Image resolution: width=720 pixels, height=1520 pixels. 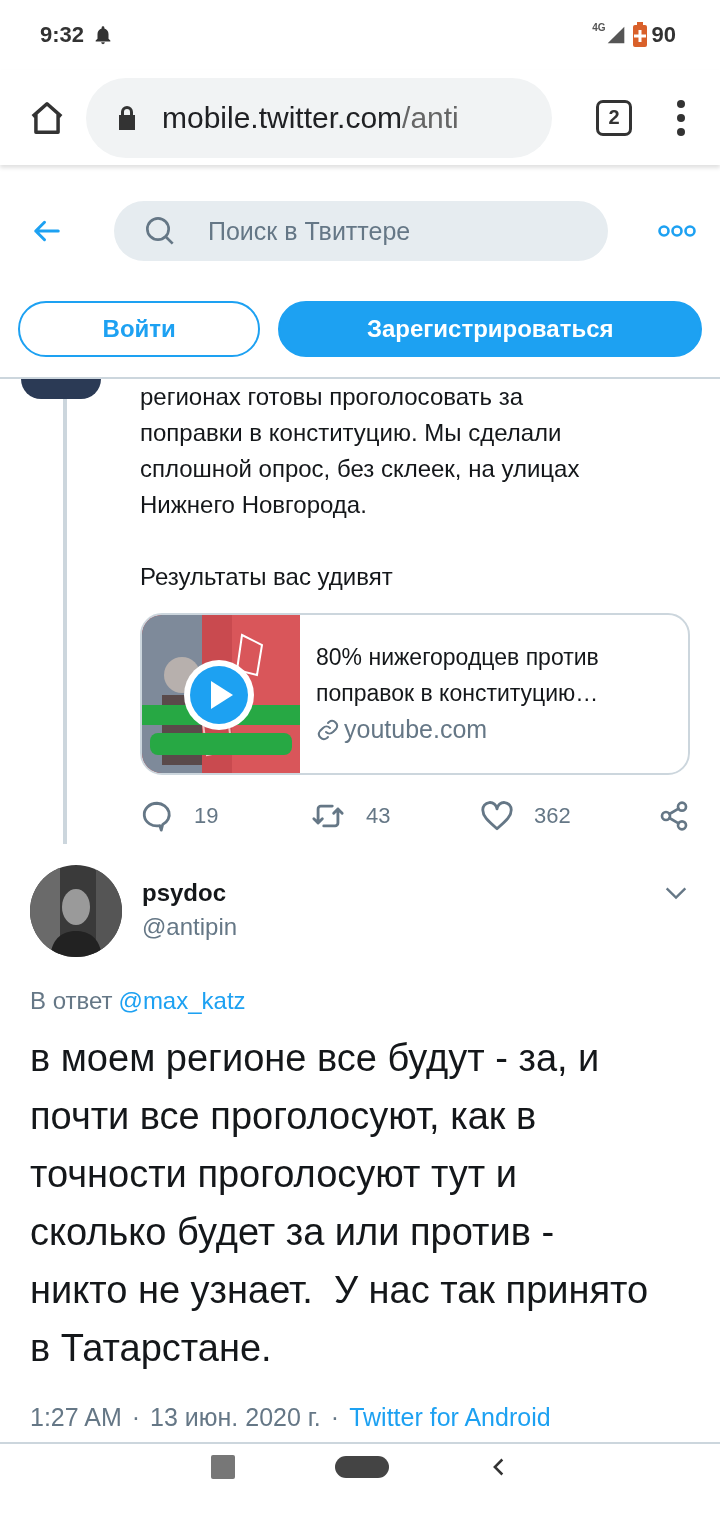 What do you see at coordinates (182, 1001) in the screenshot?
I see `mention-link: @max_katz` at bounding box center [182, 1001].